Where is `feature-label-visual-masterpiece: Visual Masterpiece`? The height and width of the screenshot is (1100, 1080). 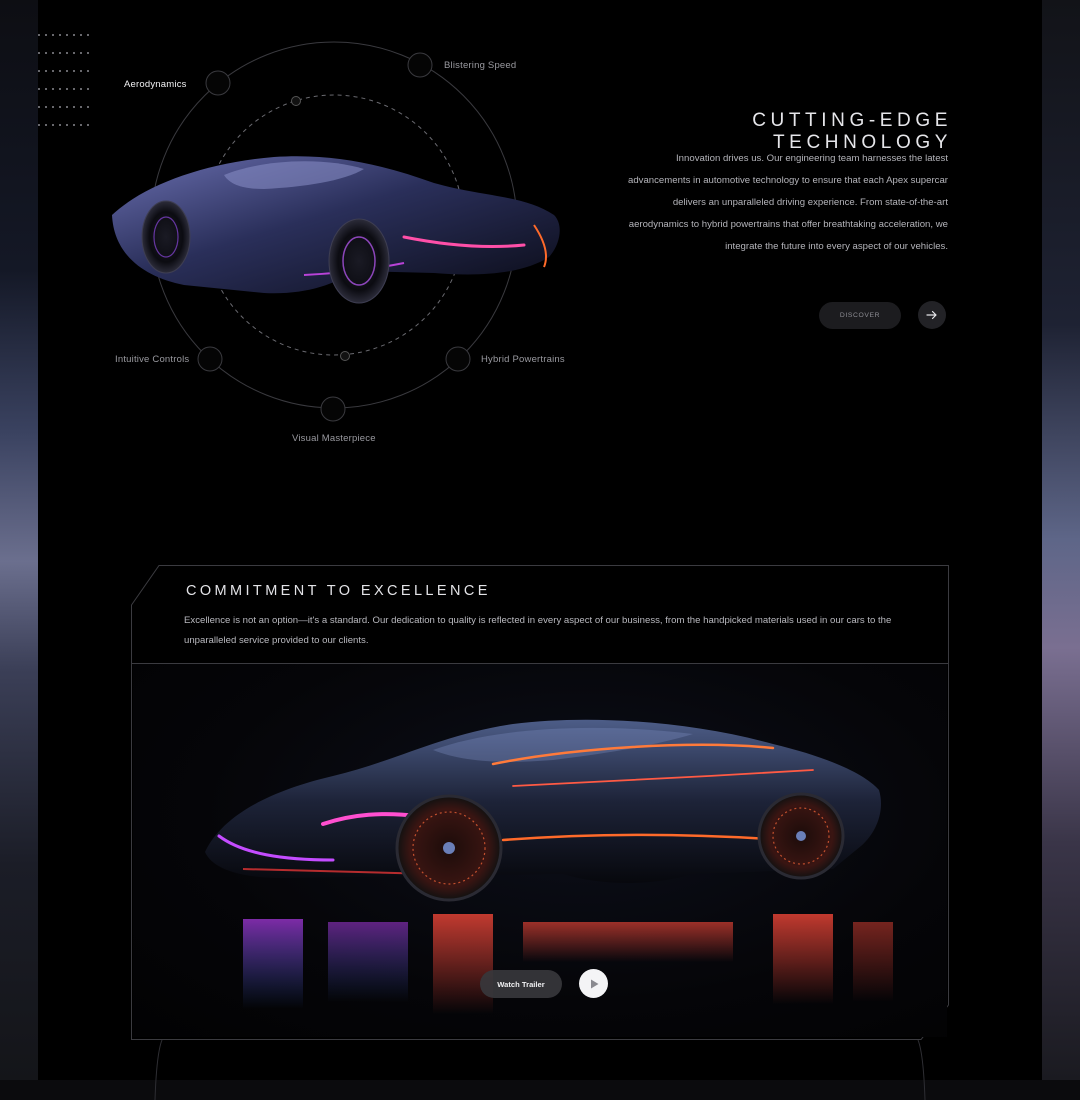
feature-label-visual-masterpiece: Visual Masterpiece is located at coordinates (334, 438).